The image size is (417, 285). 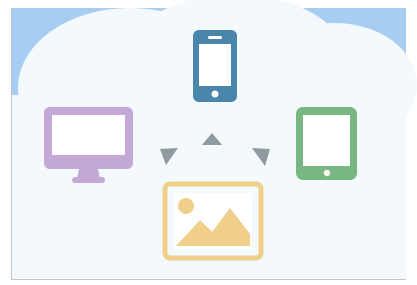 I want to click on tablet-icon, so click(x=326, y=143).